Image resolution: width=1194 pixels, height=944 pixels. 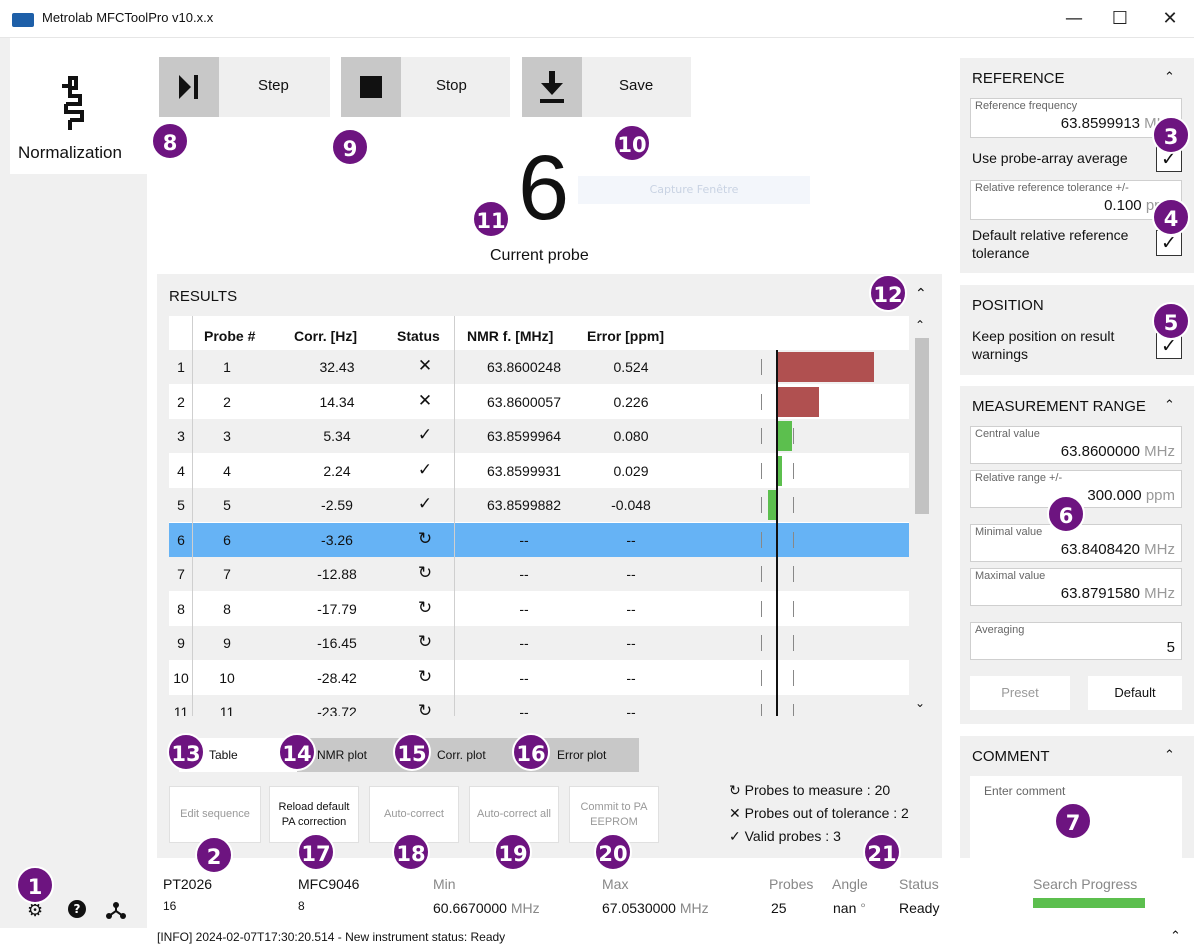 I want to click on tab-error-plot: Error plot, so click(x=581, y=755).